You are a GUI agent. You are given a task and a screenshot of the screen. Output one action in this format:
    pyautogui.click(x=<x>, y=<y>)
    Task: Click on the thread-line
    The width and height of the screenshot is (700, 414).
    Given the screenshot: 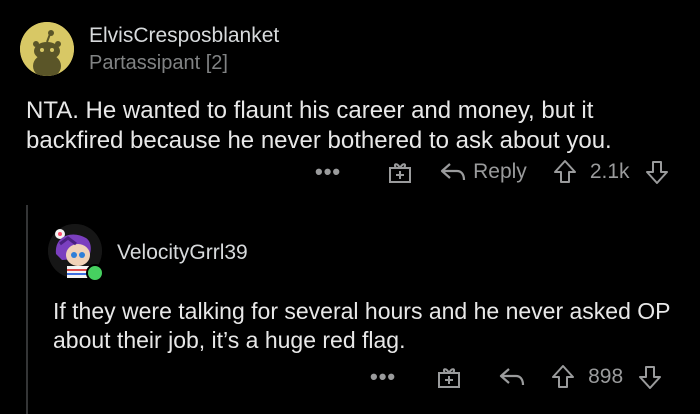 What is the action you would take?
    pyautogui.click(x=27, y=309)
    